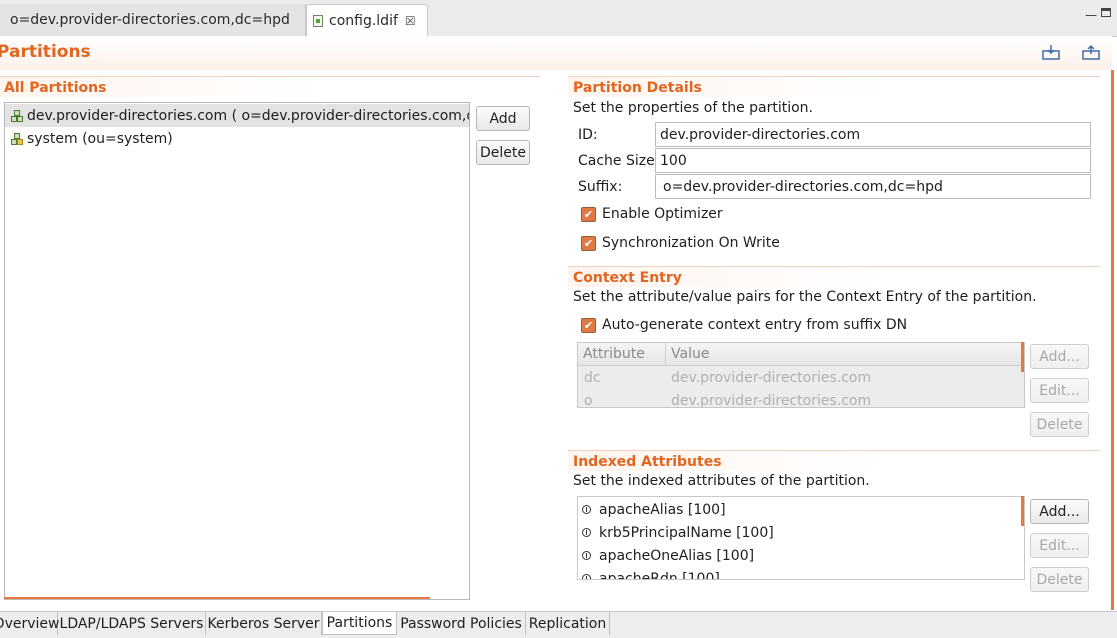  What do you see at coordinates (686, 532) in the screenshot?
I see `list-item-label: krb5PrincipalName [100]` at bounding box center [686, 532].